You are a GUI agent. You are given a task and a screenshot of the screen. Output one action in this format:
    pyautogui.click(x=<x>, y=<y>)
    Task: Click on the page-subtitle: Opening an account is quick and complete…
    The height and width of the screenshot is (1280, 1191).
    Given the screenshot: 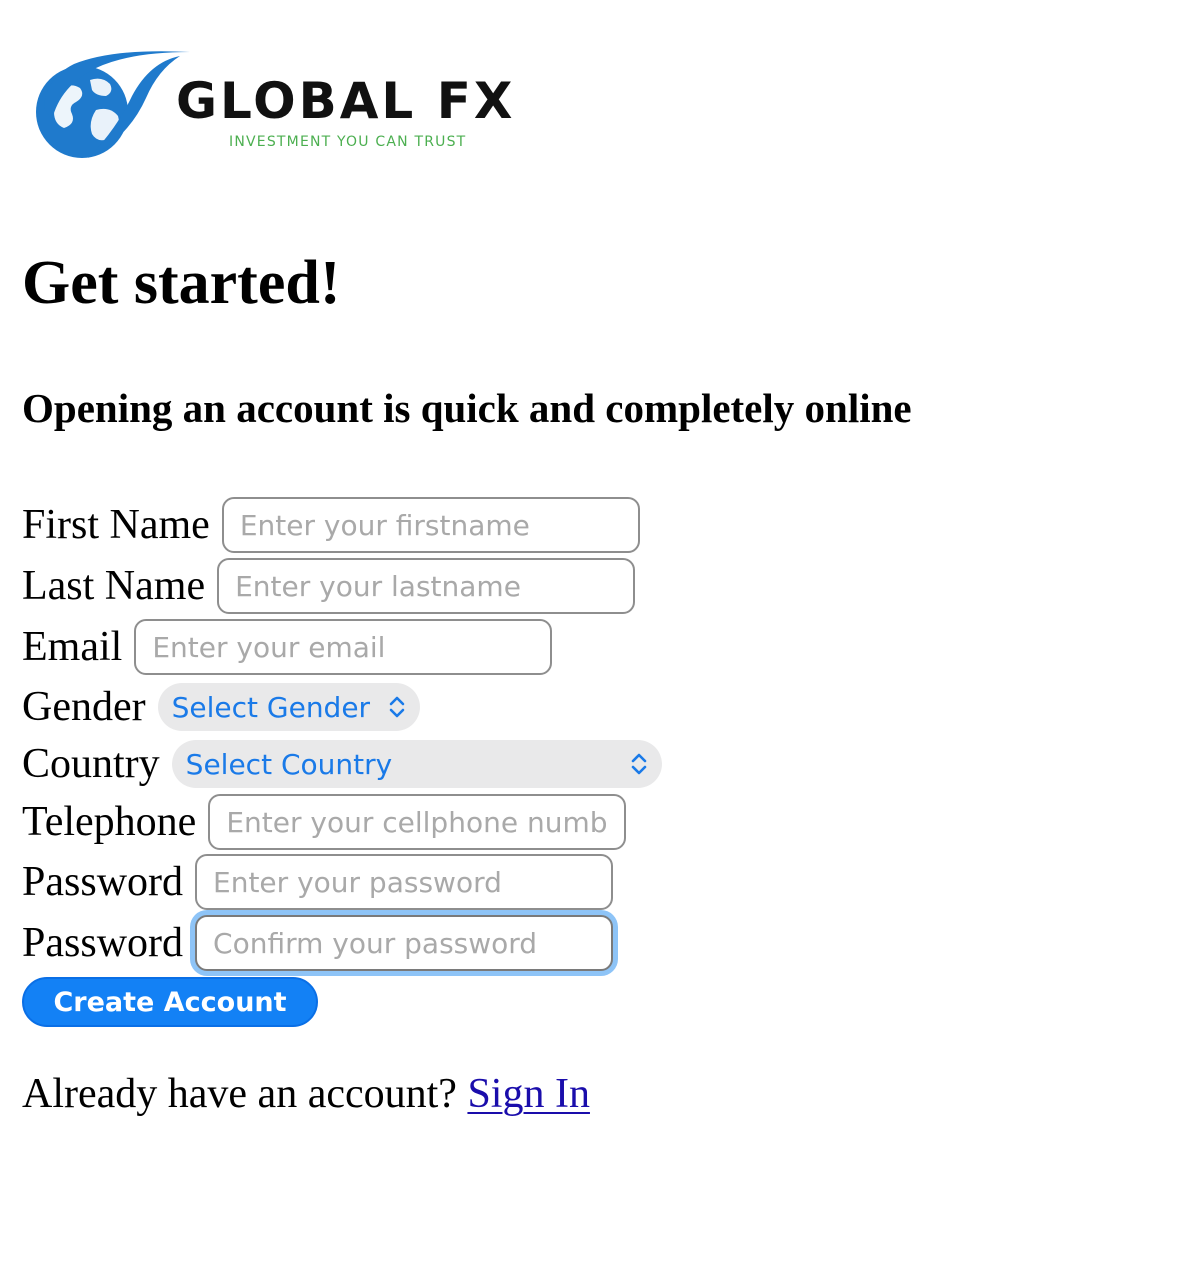 What is the action you would take?
    pyautogui.click(x=467, y=408)
    